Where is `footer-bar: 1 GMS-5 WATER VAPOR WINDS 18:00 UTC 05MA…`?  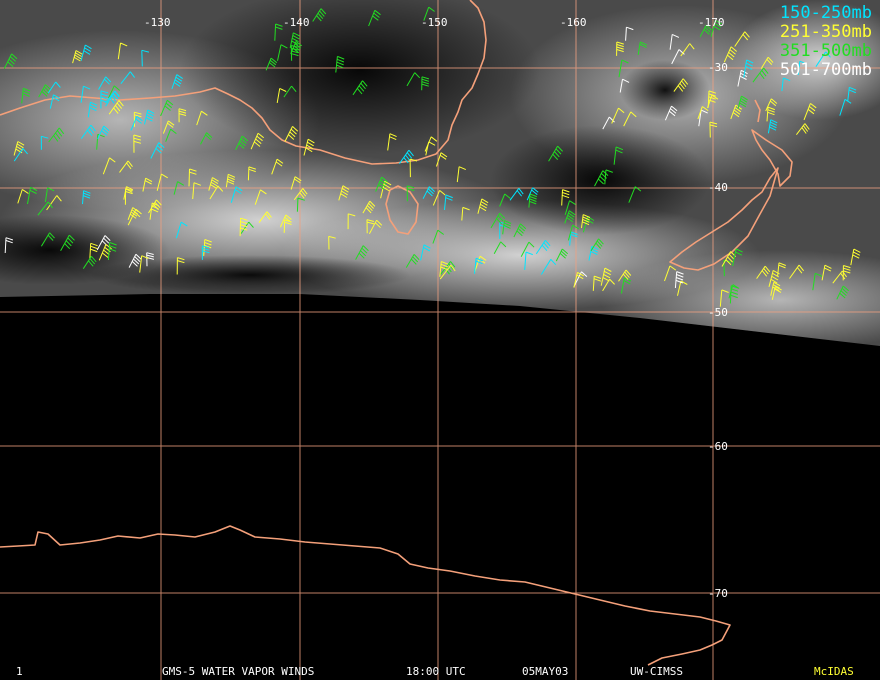
footer-bar: 1 GMS-5 WATER VAPOR WINDS 18:00 UTC 05MA… is located at coordinates (440, 672).